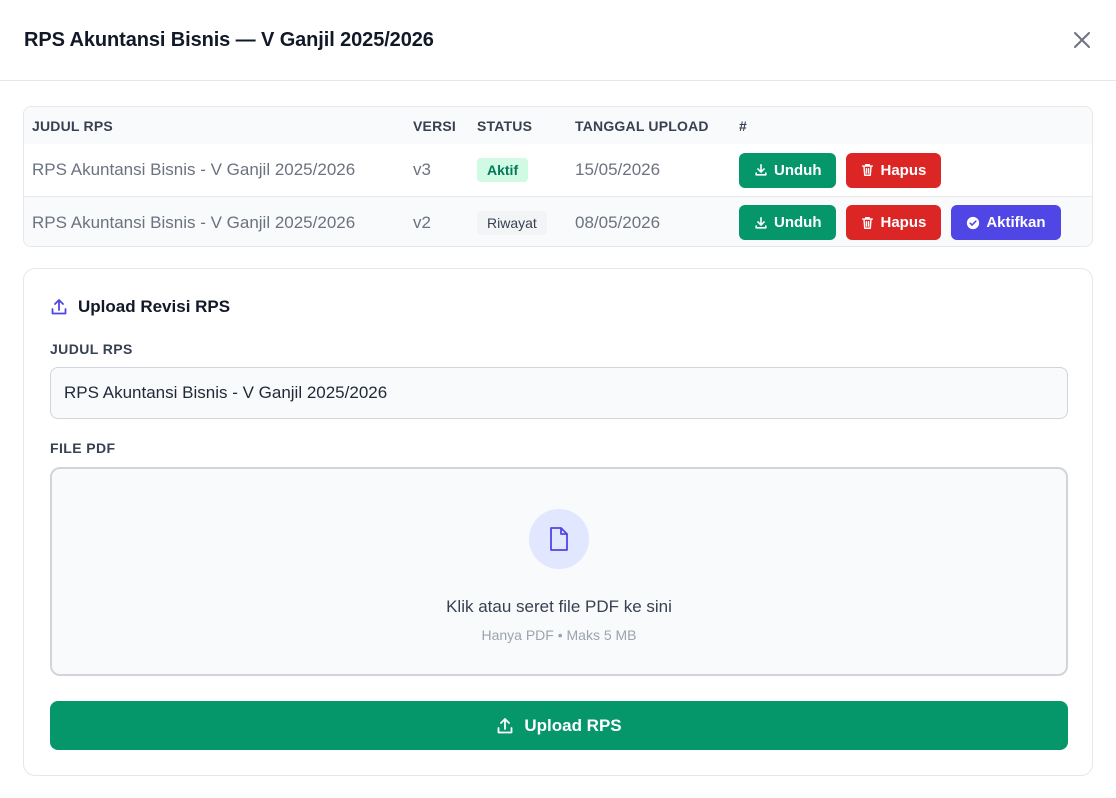  What do you see at coordinates (559, 606) in the screenshot?
I see `dropzone-text: Klik atau seret file PDF ke sini` at bounding box center [559, 606].